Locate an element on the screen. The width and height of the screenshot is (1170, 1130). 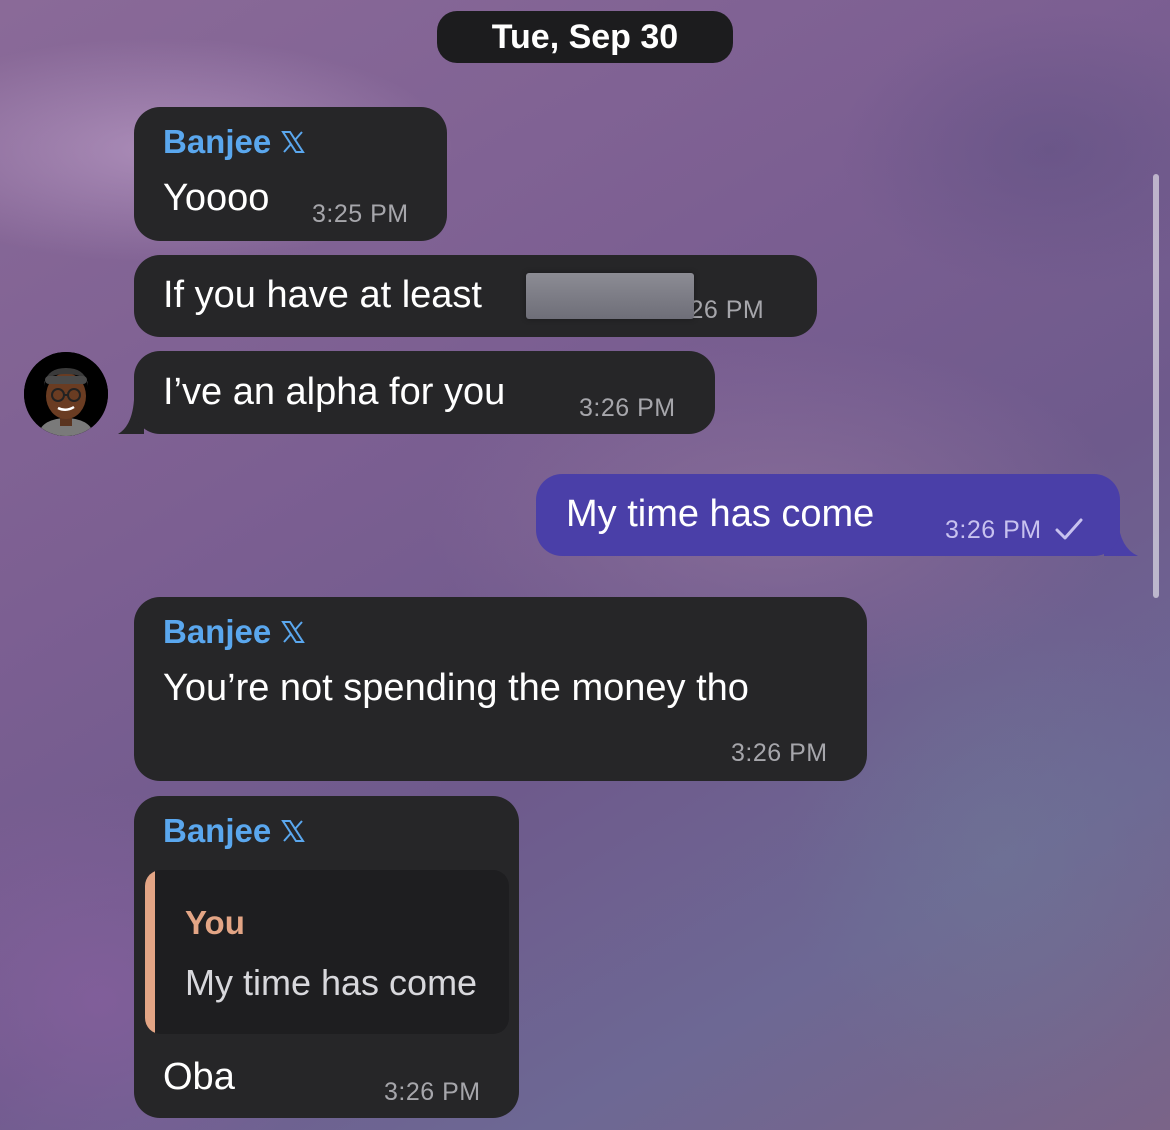
message-text: My time has come is located at coordinates (720, 514).